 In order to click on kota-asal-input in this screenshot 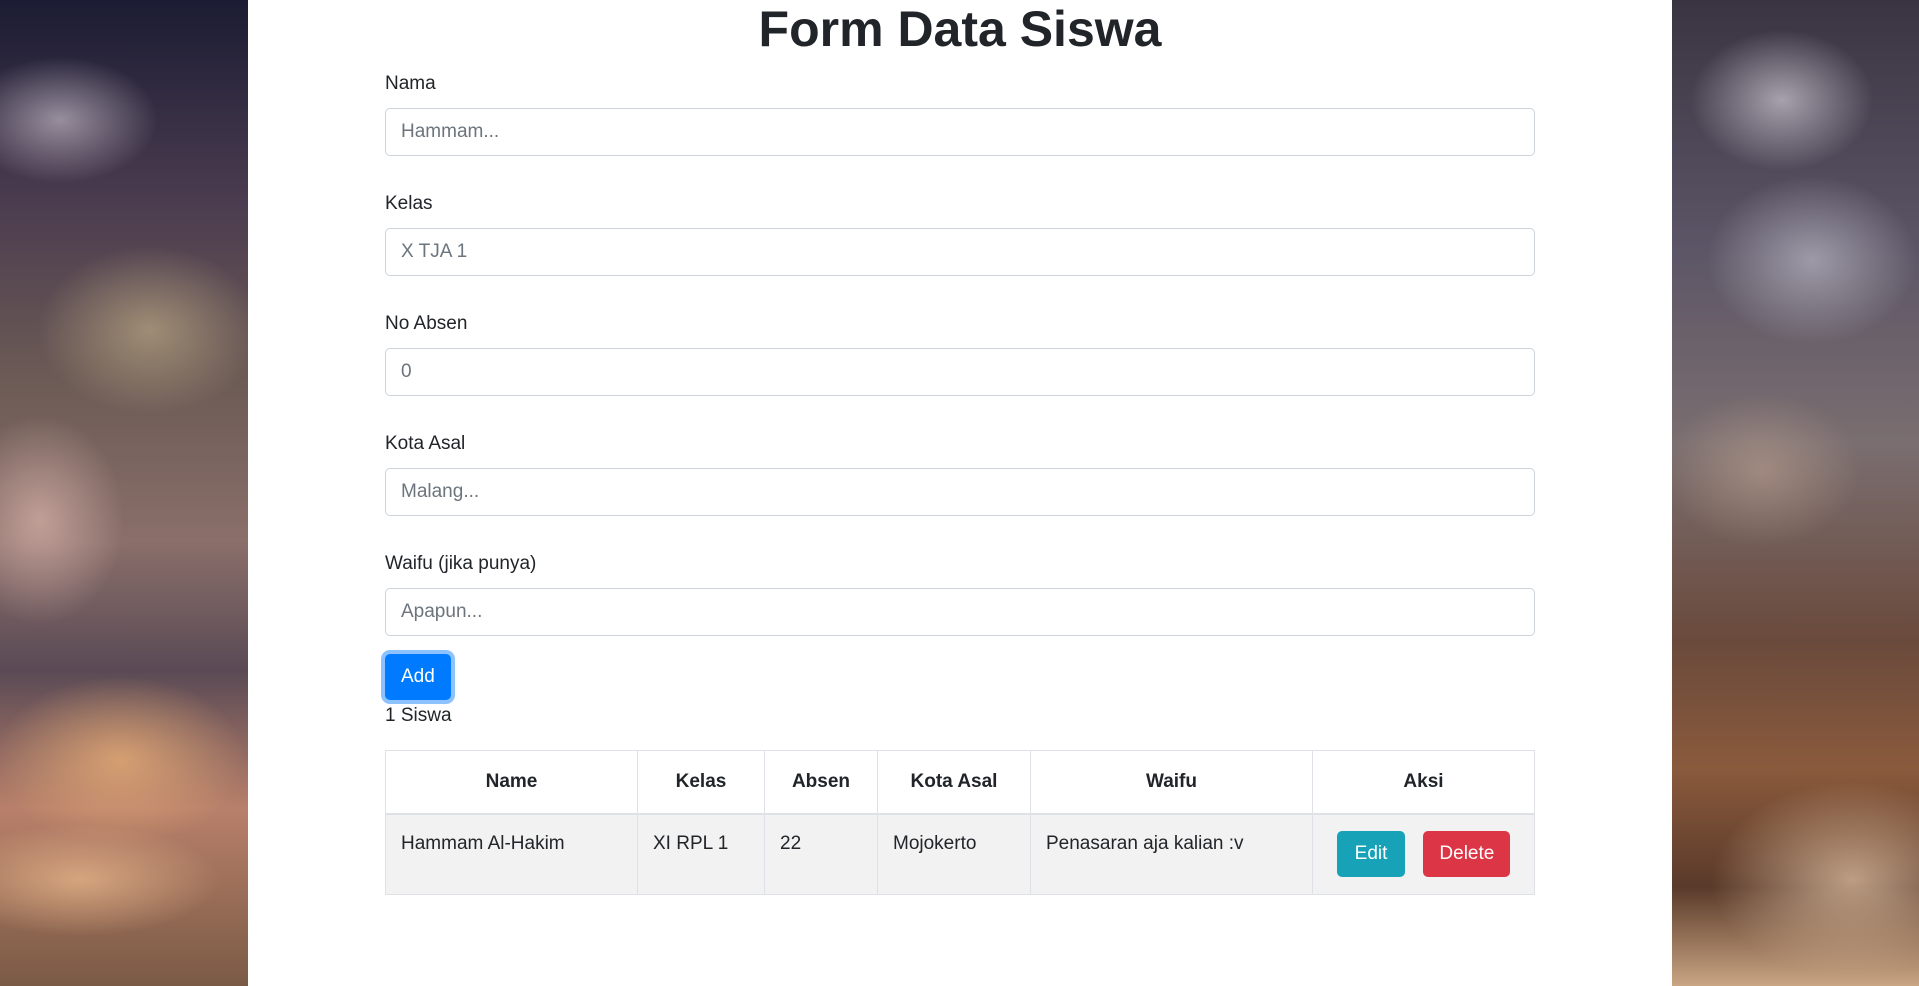, I will do `click(960, 492)`.